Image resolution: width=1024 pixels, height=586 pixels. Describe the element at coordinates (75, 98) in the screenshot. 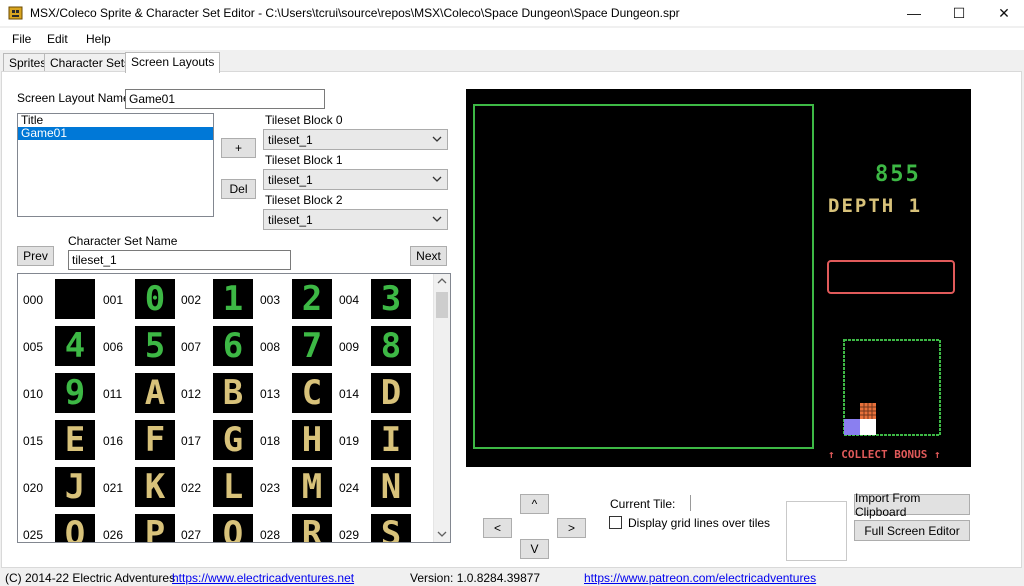

I see `layout-name-label: Screen Layout Name:` at that location.